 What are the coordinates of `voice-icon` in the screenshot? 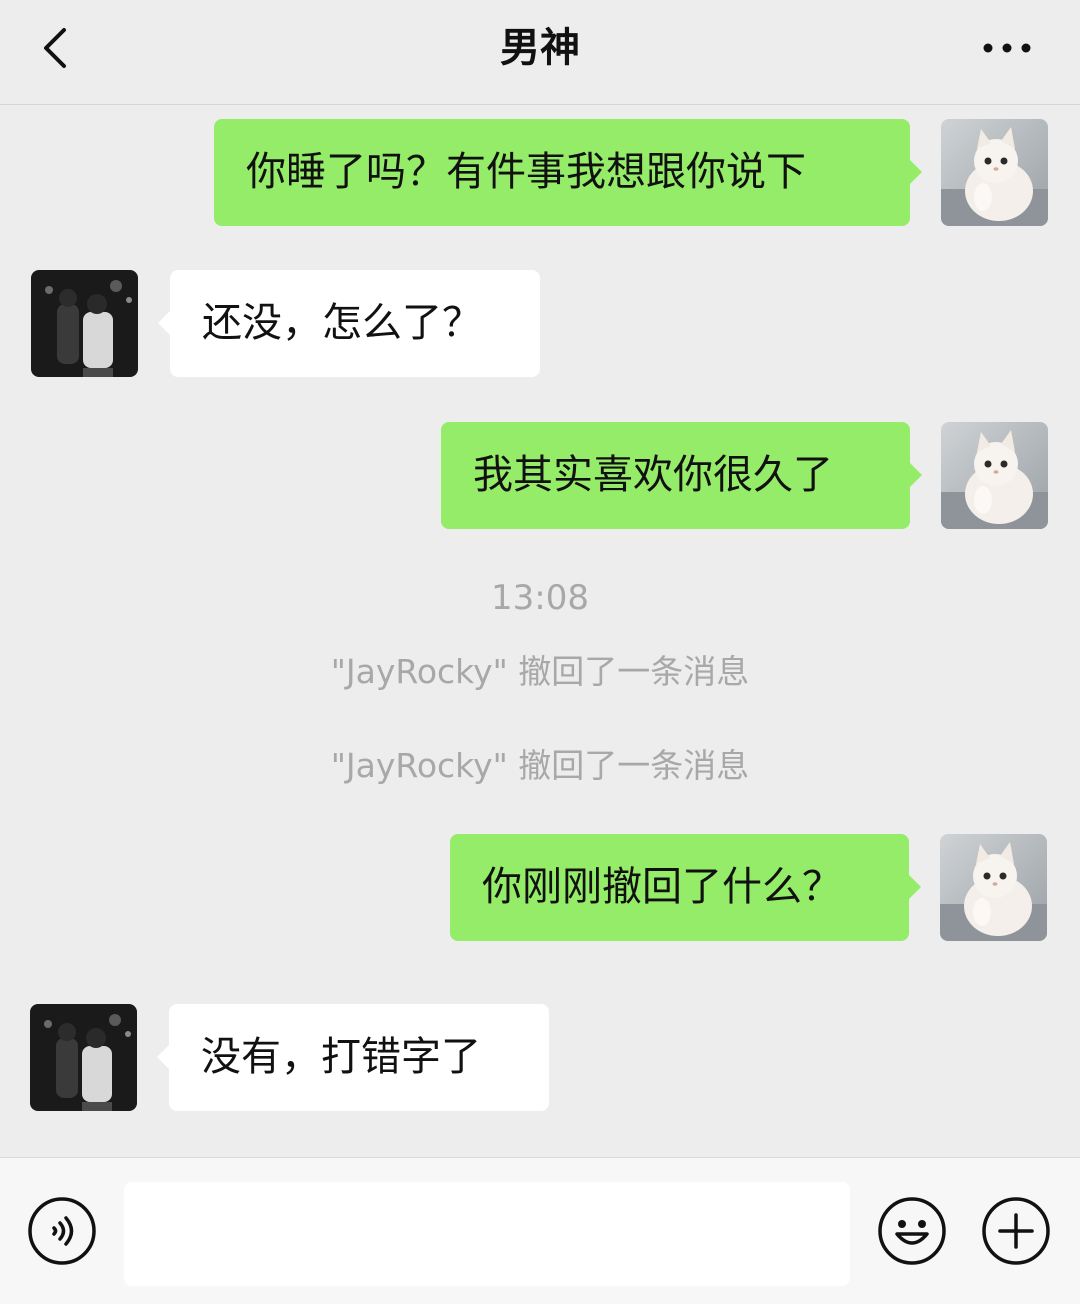 It's located at (62, 1231).